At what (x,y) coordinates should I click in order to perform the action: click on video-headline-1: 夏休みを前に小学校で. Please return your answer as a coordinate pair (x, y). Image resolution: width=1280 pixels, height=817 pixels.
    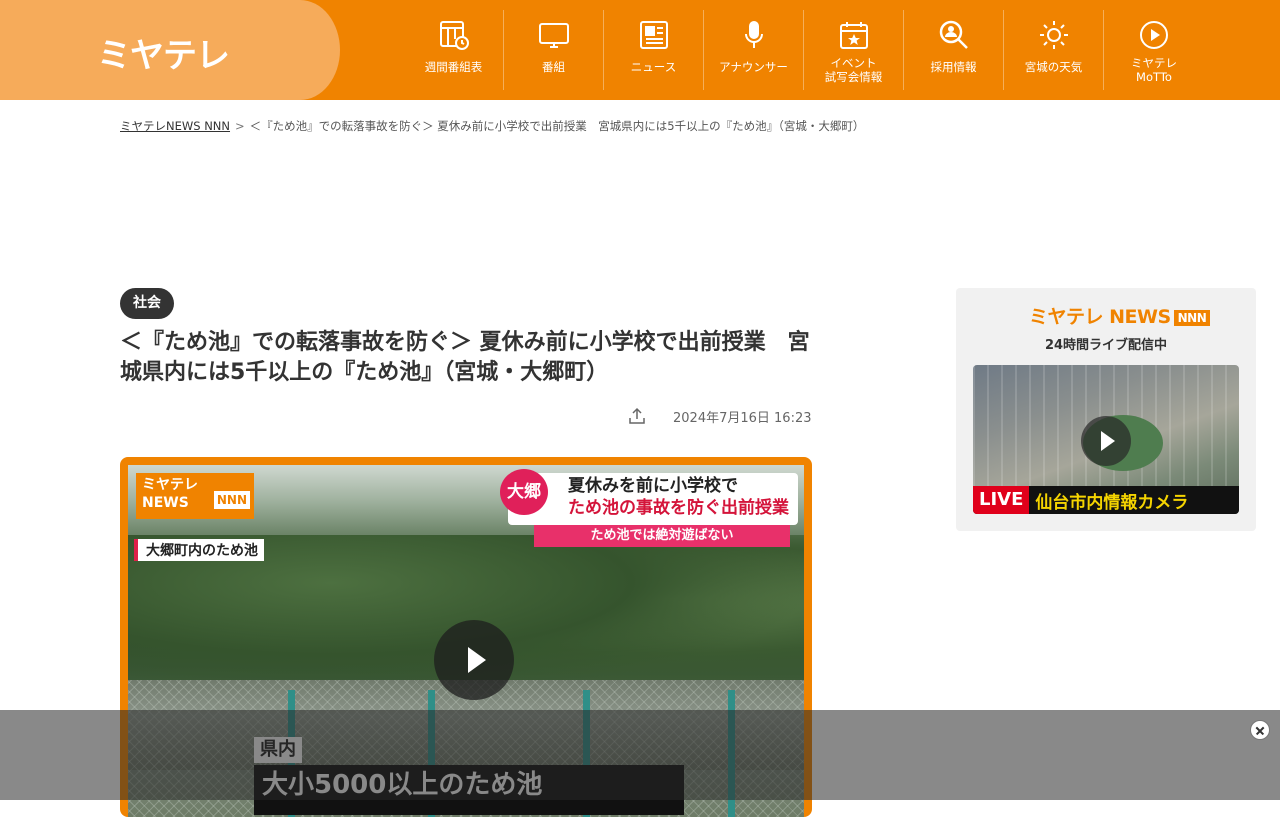
    Looking at the image, I should click on (653, 486).